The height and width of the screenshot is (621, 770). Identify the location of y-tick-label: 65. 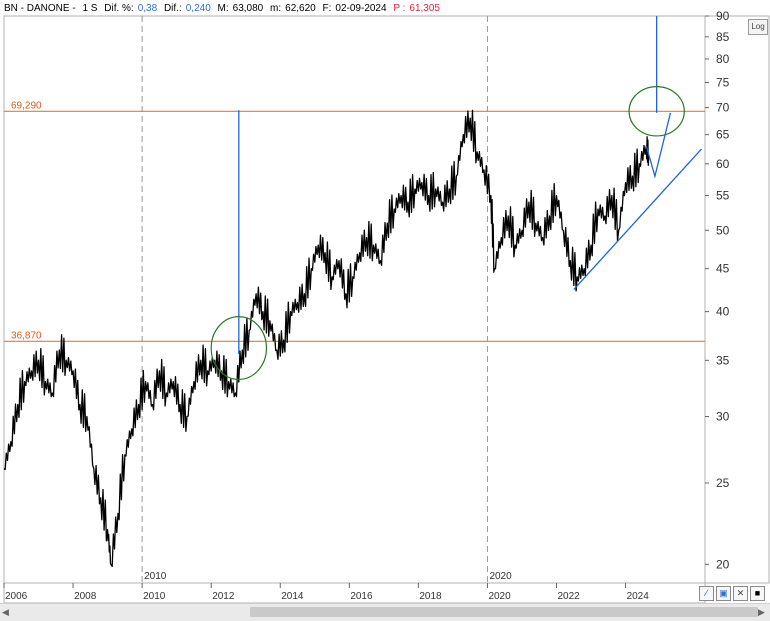
(723, 135).